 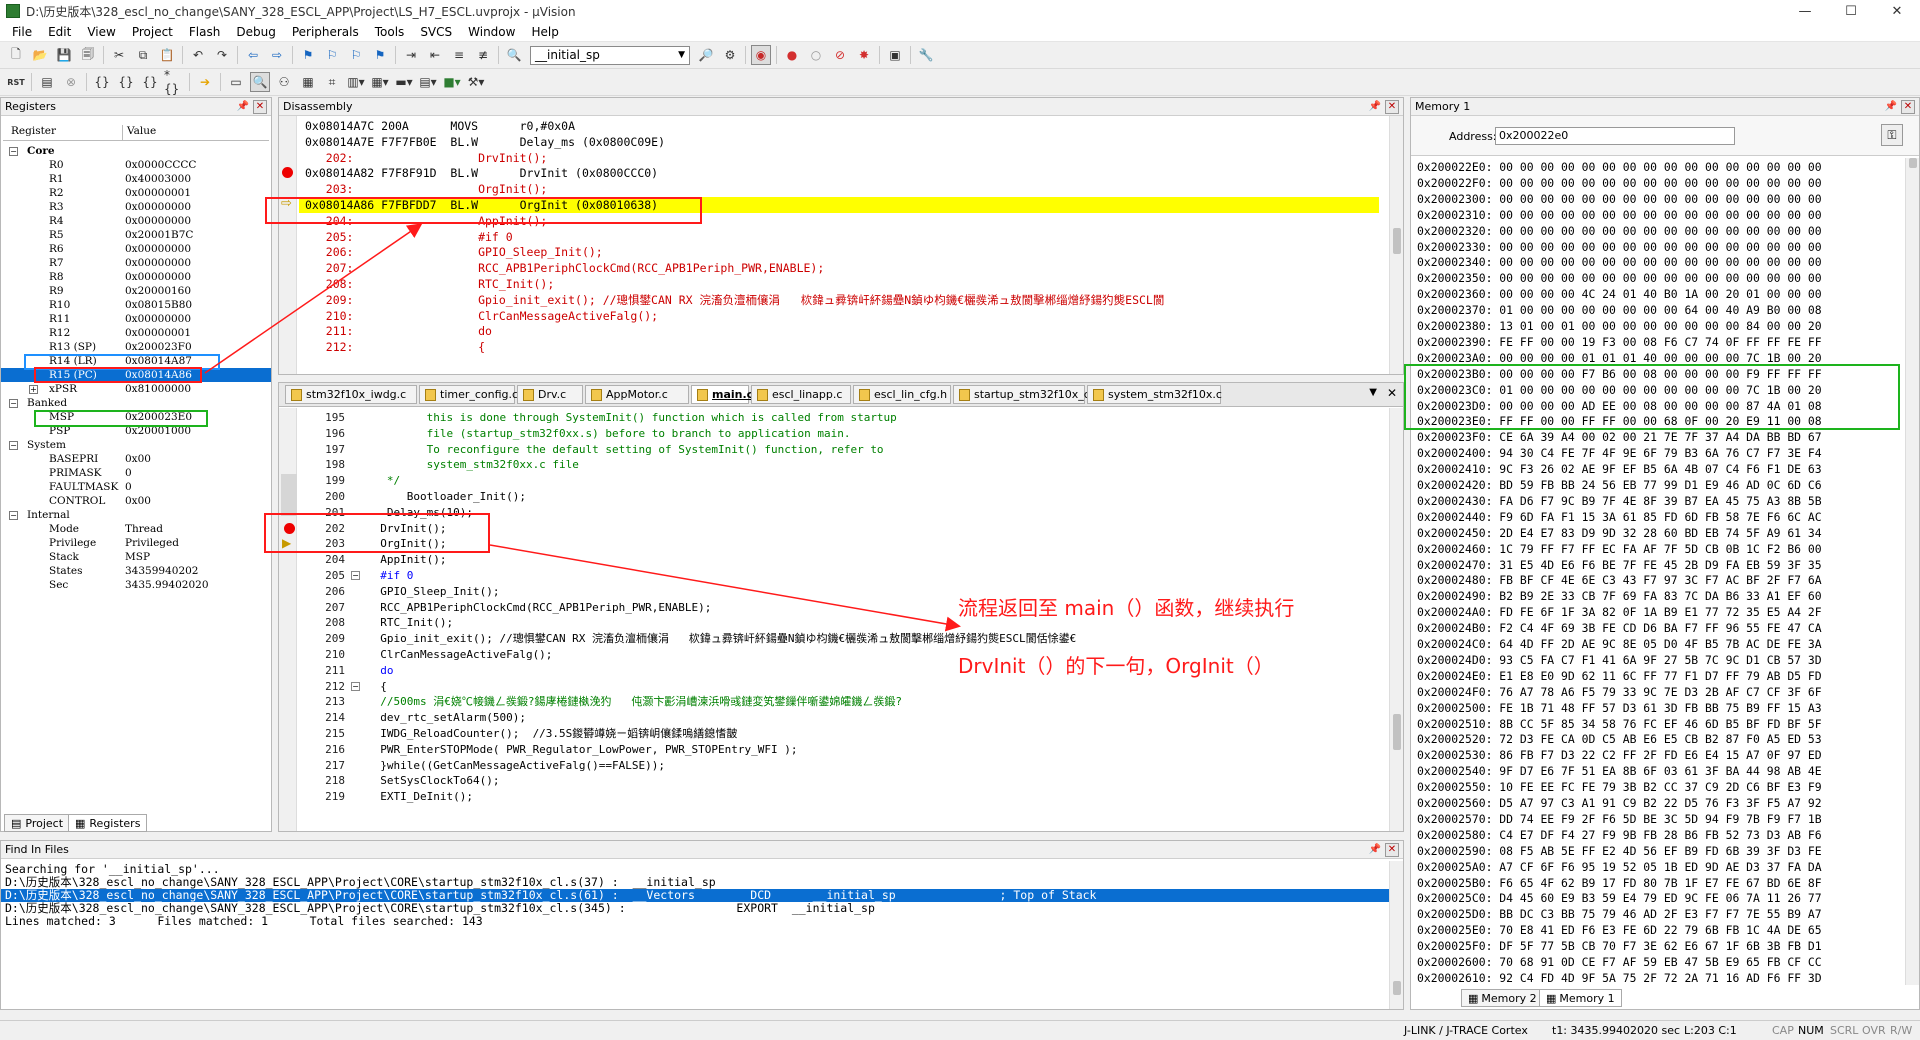 I want to click on annotation-line-2: DrvInit（）的下一句，OrgInit（）, so click(x=1116, y=666).